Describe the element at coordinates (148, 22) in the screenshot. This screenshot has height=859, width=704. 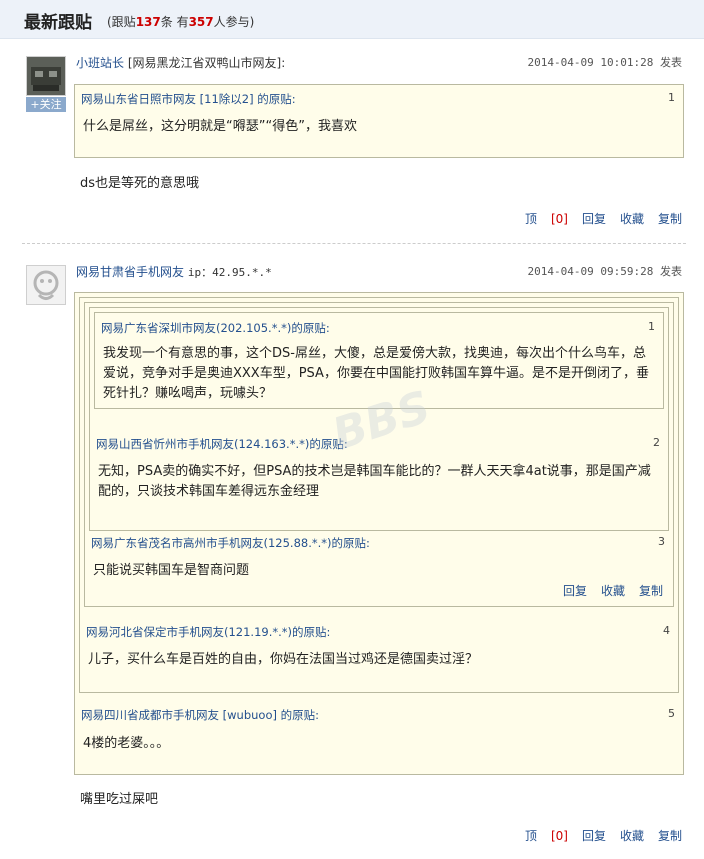
I see `reply-count: 137` at that location.